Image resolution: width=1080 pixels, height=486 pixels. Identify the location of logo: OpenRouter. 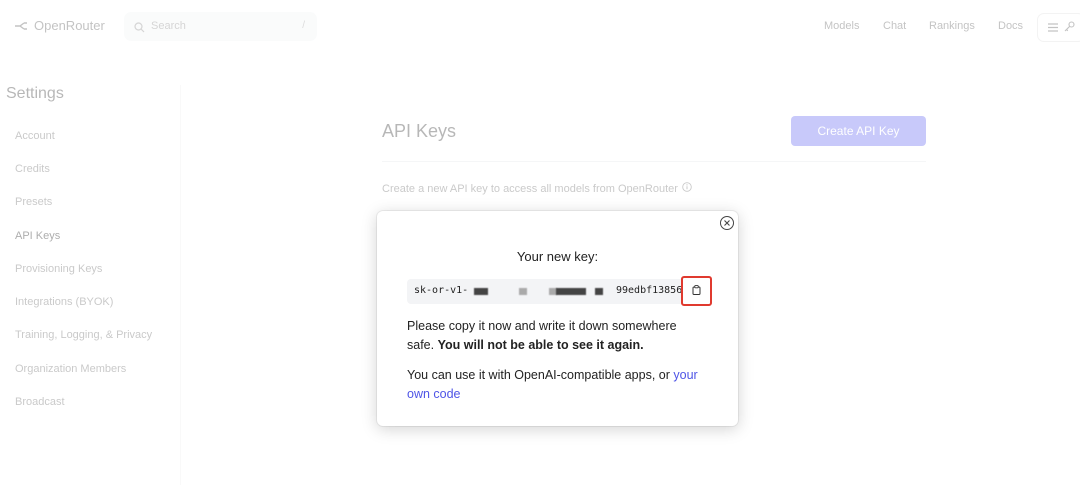
(59, 25).